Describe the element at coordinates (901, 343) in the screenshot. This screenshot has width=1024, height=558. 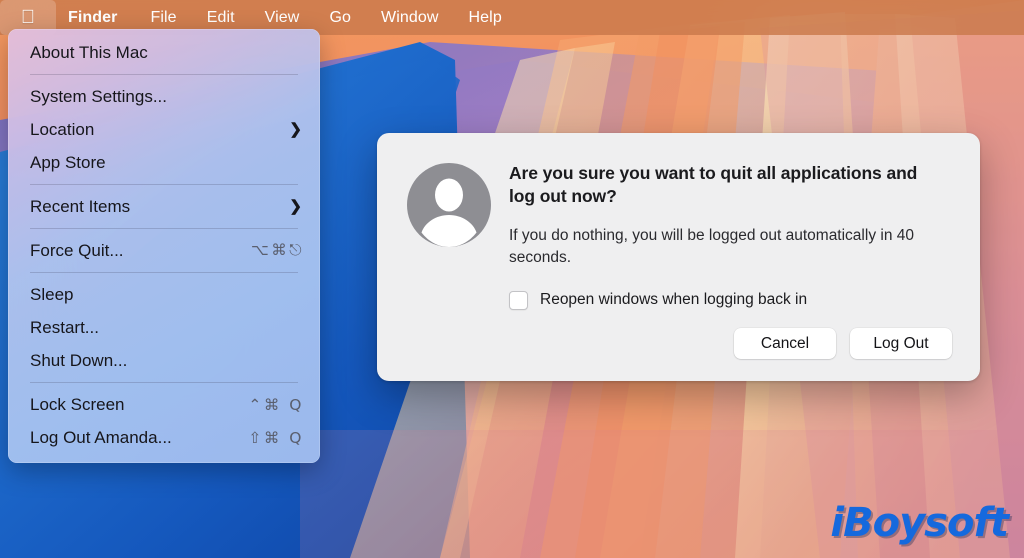
I see `log-out-button: Log Out` at that location.